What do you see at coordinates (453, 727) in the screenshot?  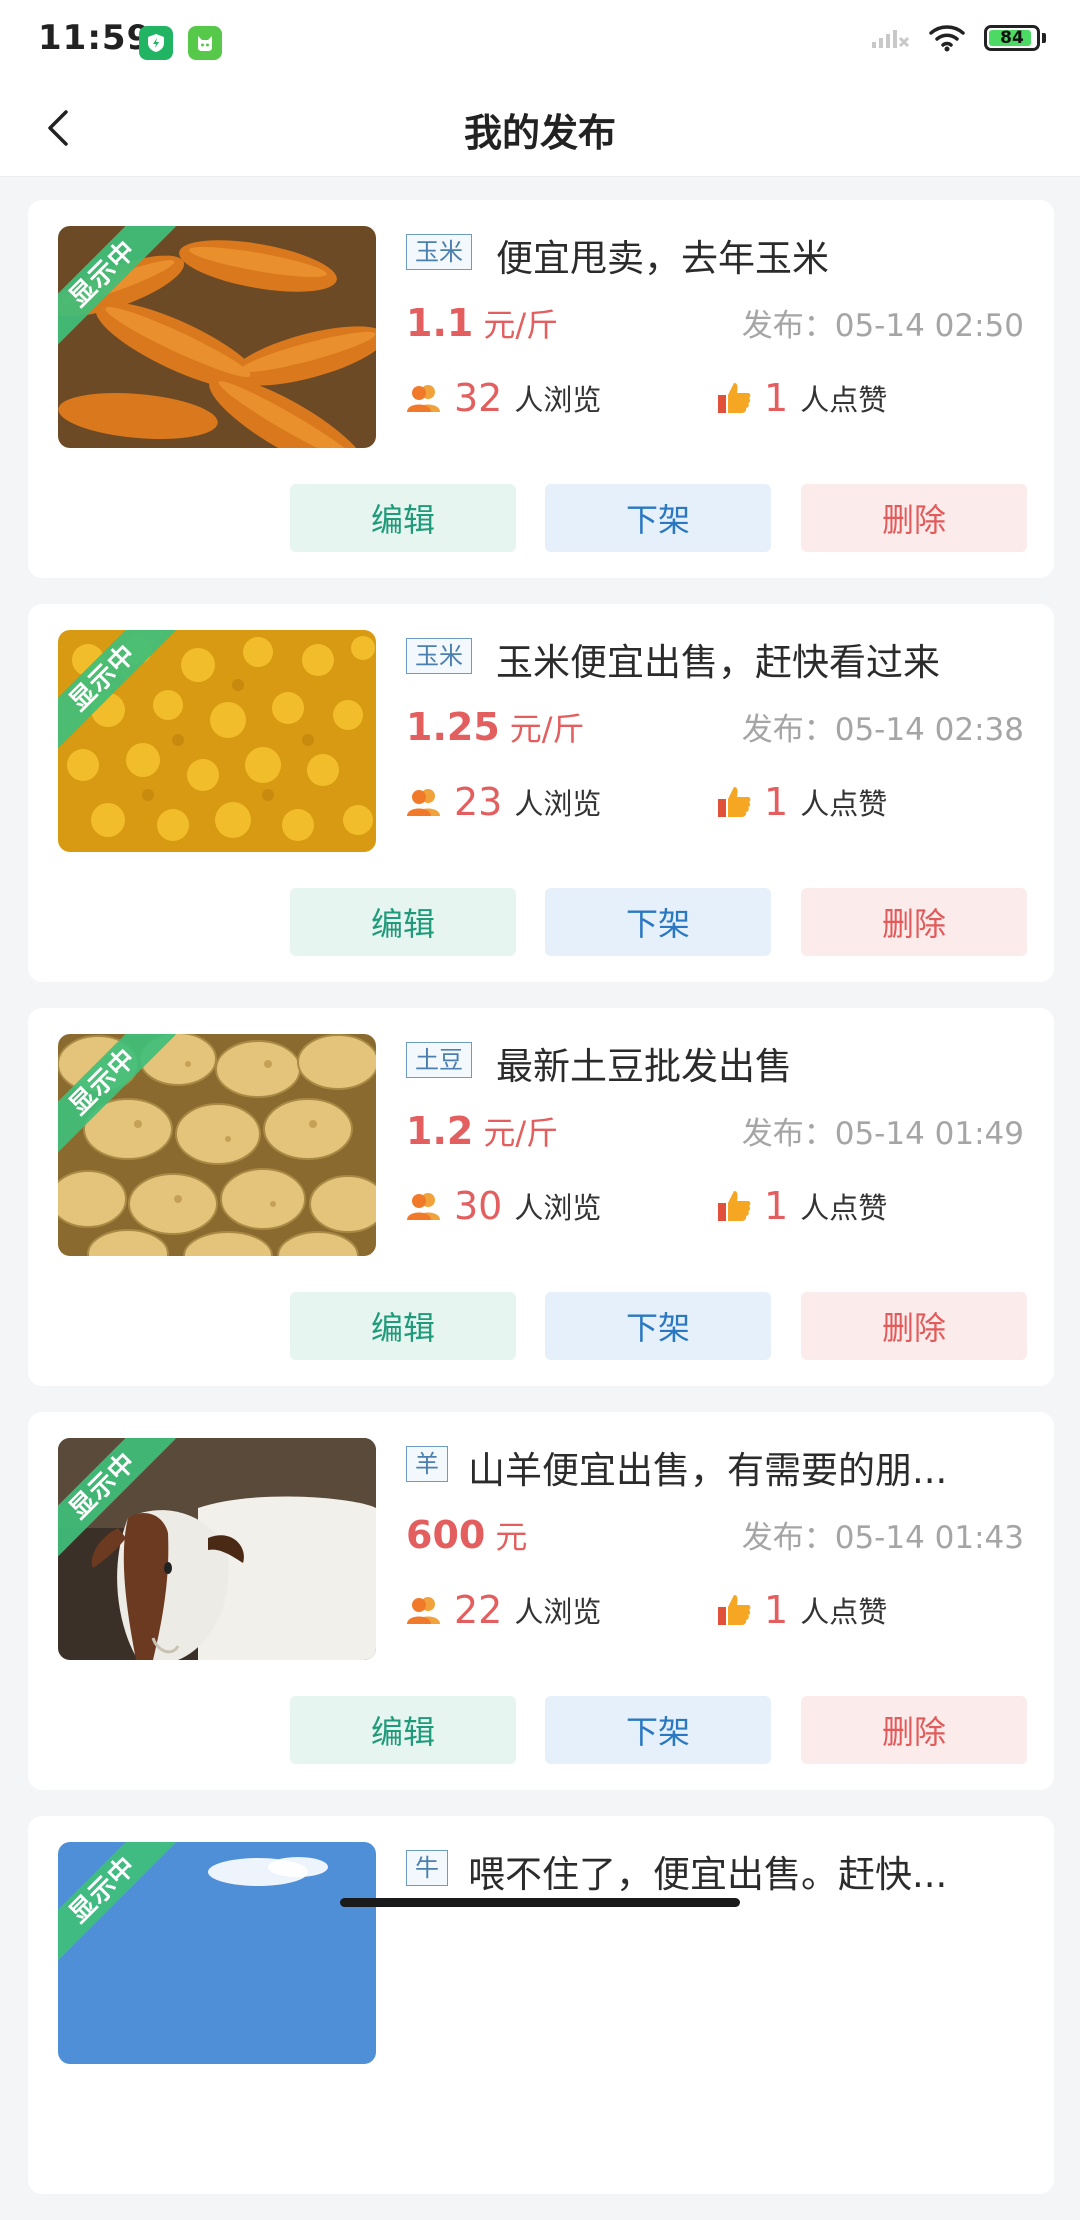 I see `price-value: 1.25` at bounding box center [453, 727].